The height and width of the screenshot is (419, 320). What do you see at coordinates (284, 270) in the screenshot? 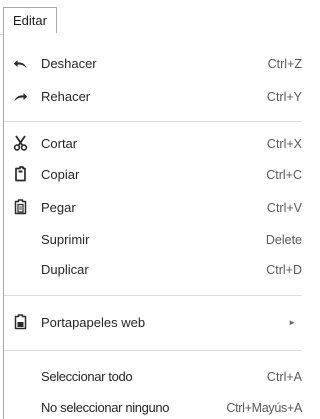
I see `menu-item-shortcut: Ctrl+D` at bounding box center [284, 270].